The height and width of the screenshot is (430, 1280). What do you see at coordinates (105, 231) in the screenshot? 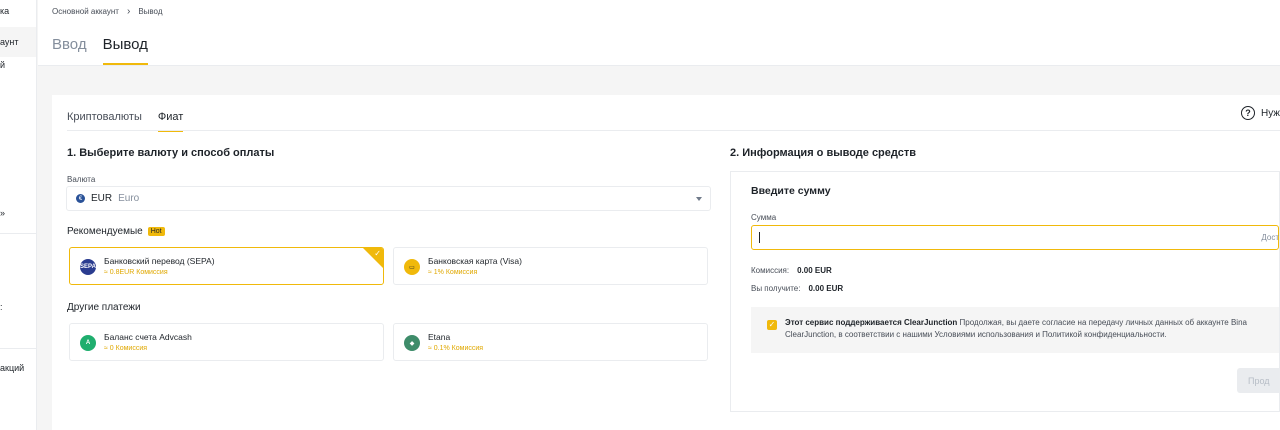
I see `recommended-label-text: Рекомендуемые` at bounding box center [105, 231].